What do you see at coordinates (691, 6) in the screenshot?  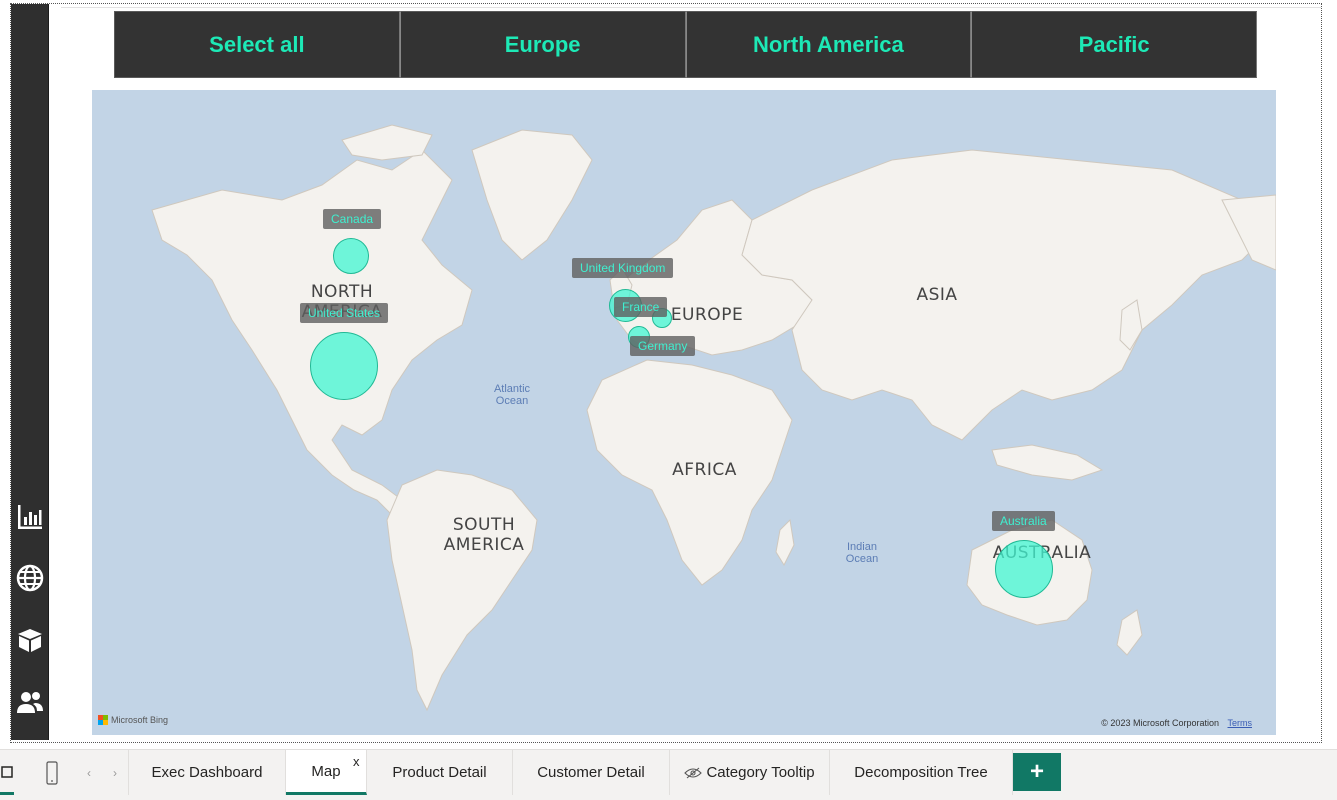 I see `page-top-strip` at bounding box center [691, 6].